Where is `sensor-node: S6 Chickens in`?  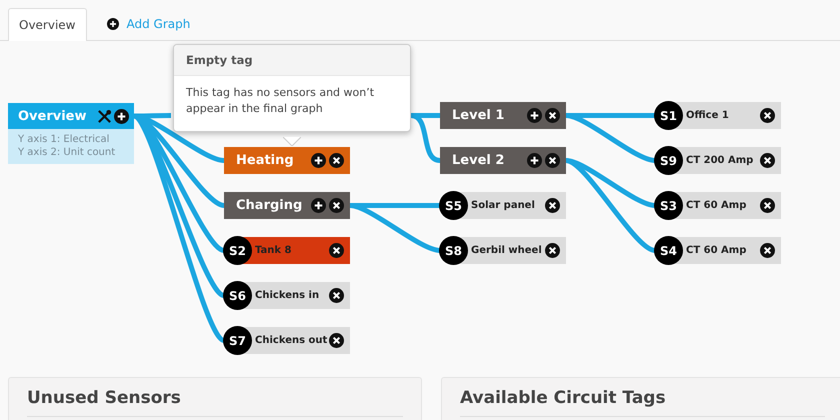
sensor-node: S6 Chickens in is located at coordinates (287, 295).